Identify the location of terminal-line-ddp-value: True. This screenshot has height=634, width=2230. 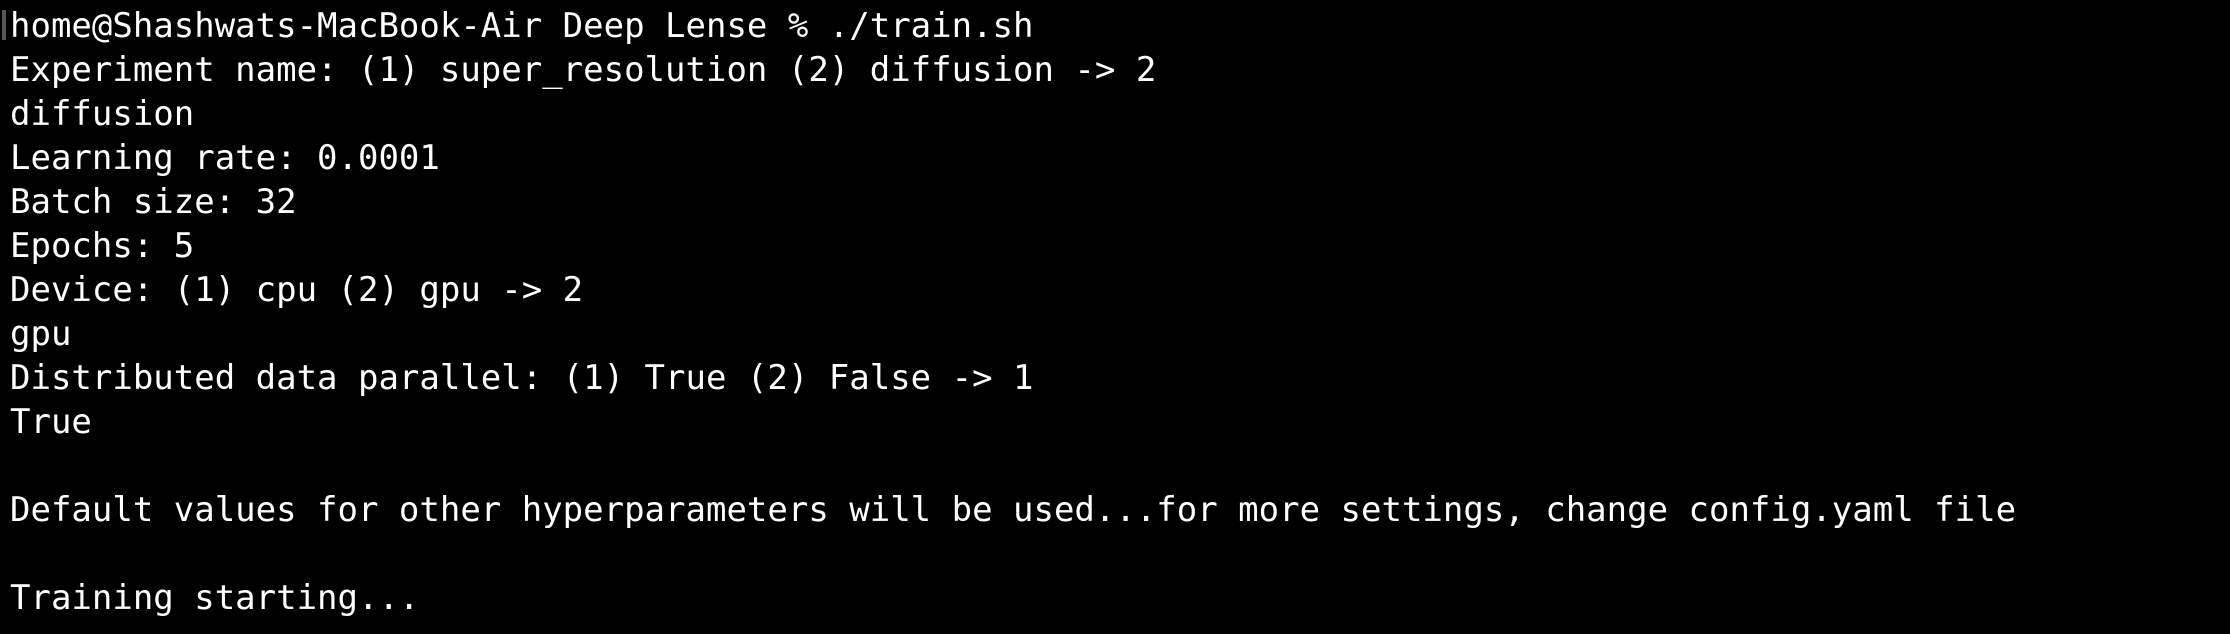
(51, 422).